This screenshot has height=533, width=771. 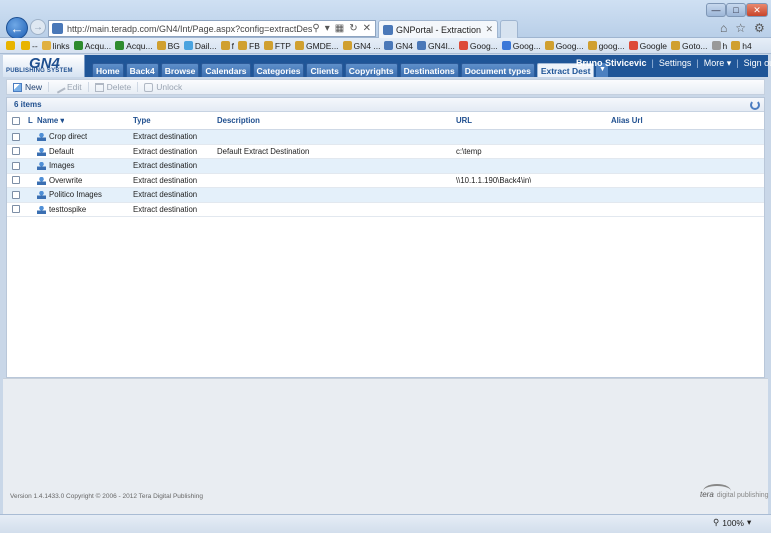 What do you see at coordinates (497, 70) in the screenshot?
I see `nav-tab-document-types: Document types` at bounding box center [497, 70].